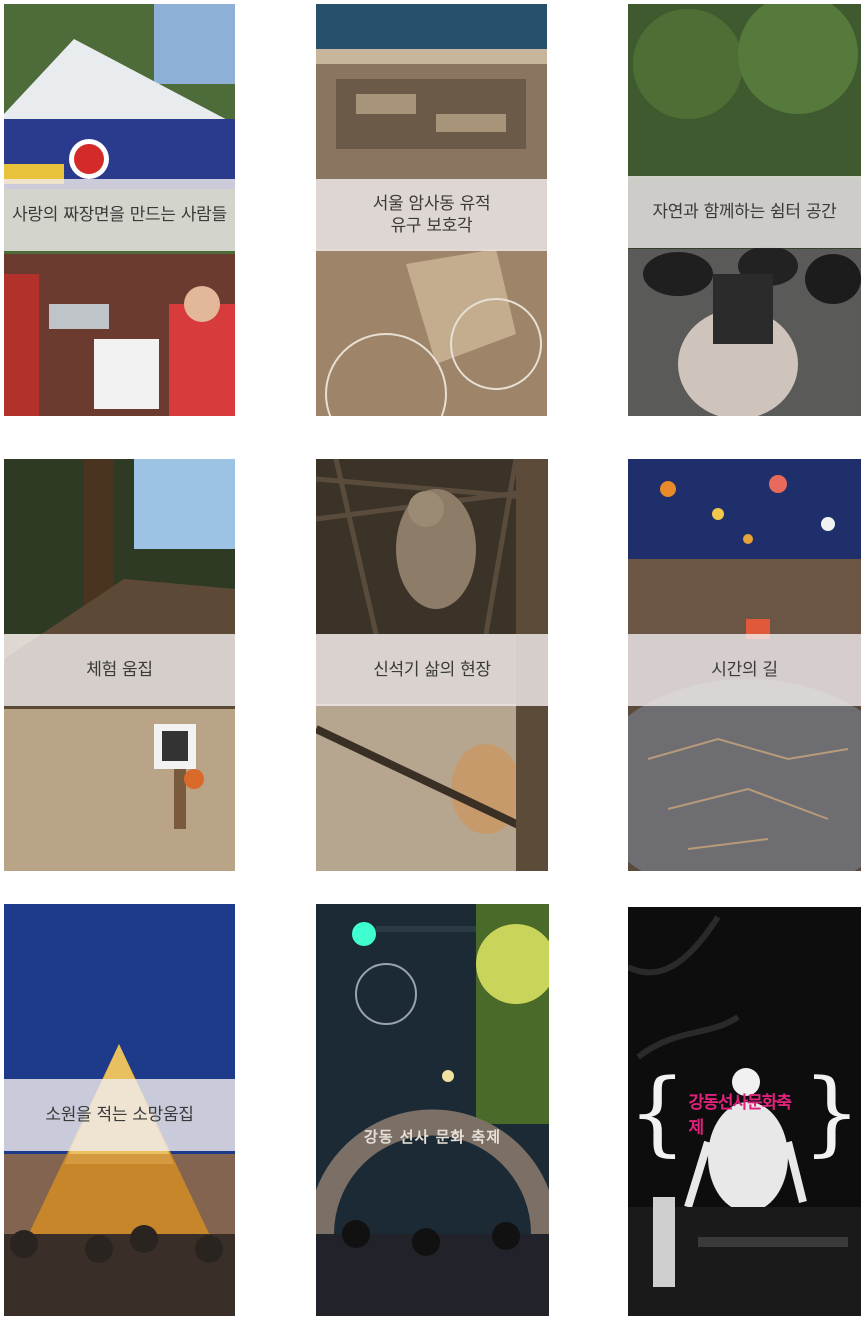  What do you see at coordinates (432, 1137) in the screenshot?
I see `gate-sign-text: 강동 선사 문화 축제` at bounding box center [432, 1137].